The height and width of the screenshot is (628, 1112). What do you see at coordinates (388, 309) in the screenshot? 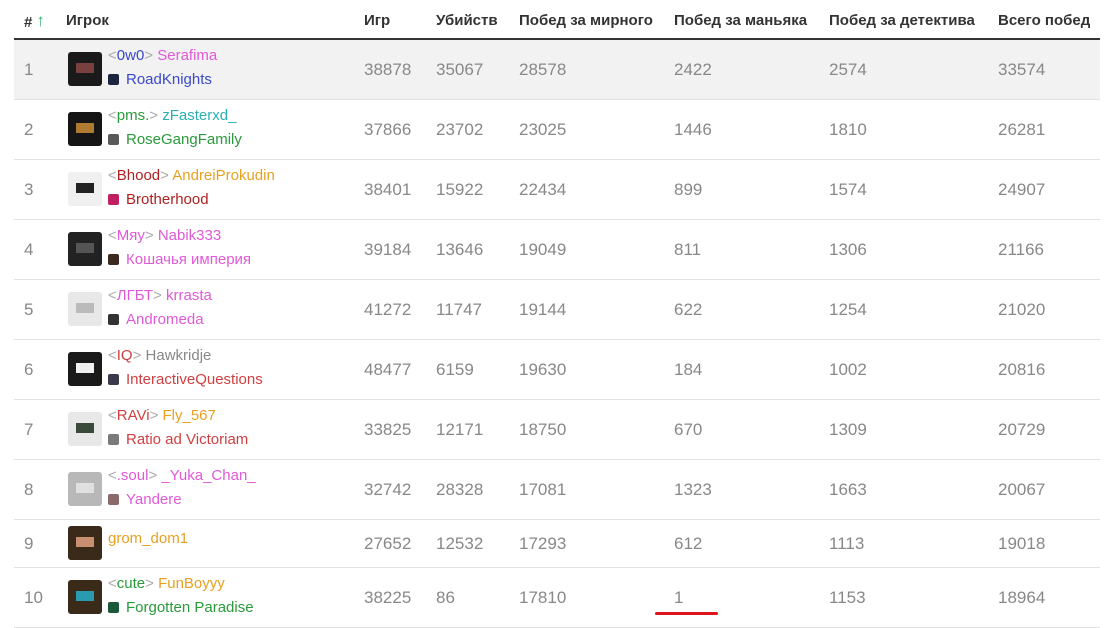
I see `games-cell: 41272` at bounding box center [388, 309].